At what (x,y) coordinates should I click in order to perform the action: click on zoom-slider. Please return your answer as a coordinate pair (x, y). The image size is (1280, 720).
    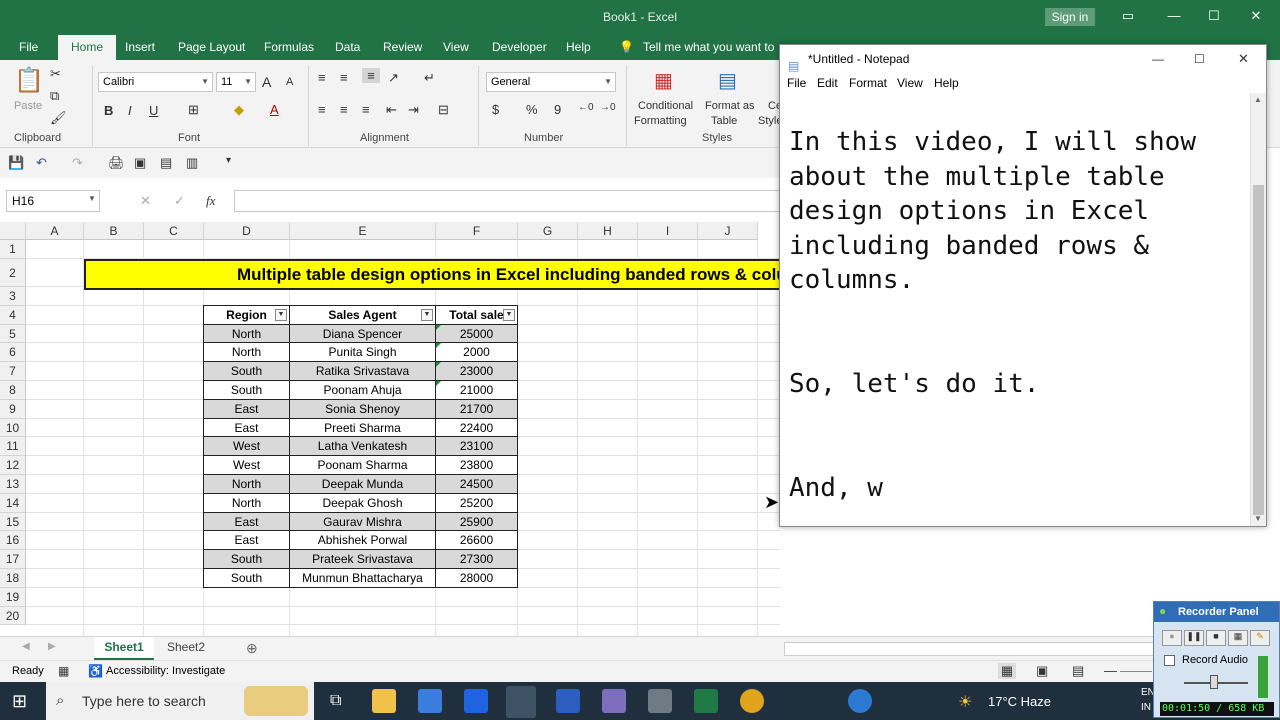
    Looking at the image, I should click on (1136, 671).